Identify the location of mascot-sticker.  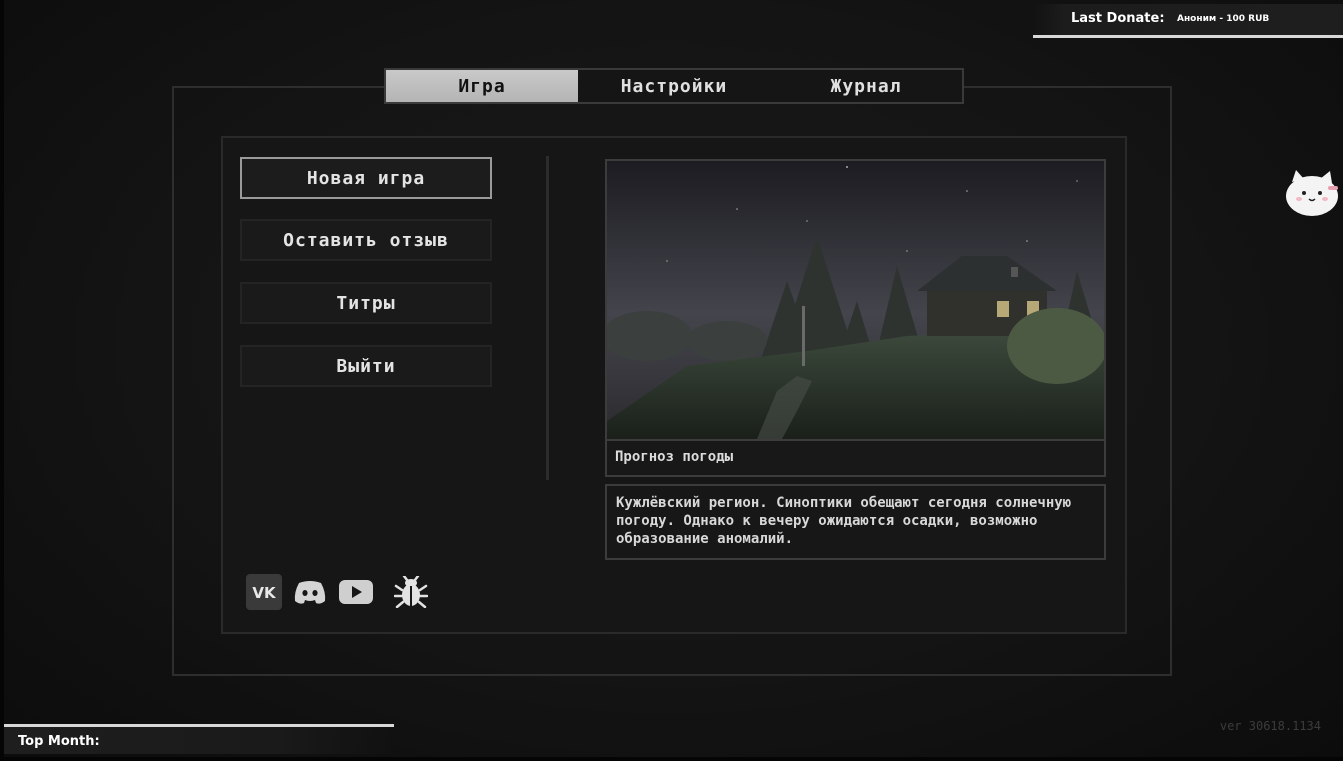
(1313, 193).